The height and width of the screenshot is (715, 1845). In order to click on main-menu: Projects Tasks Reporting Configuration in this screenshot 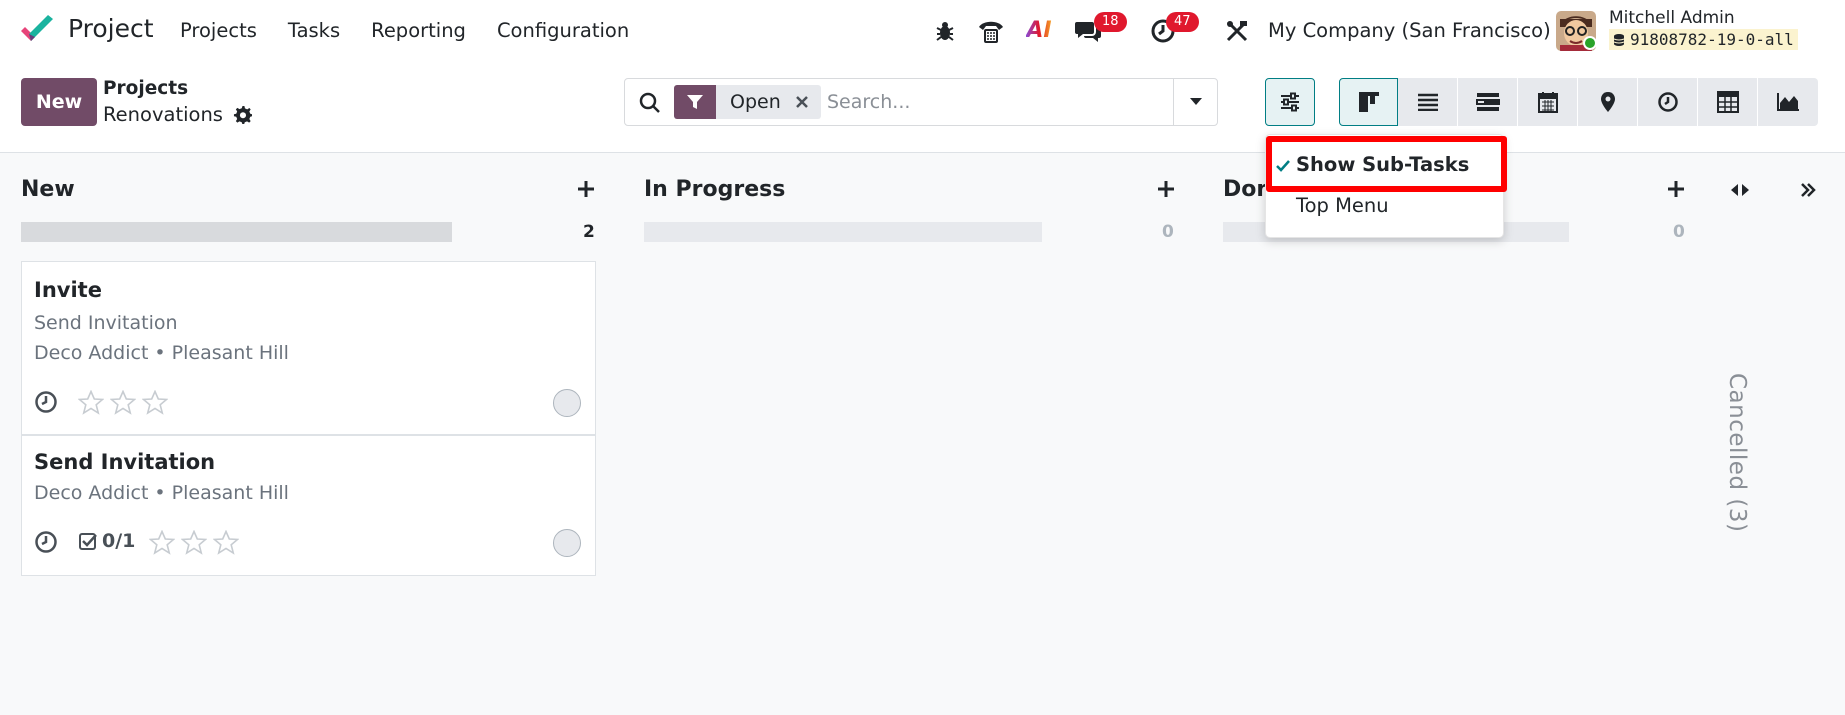, I will do `click(404, 30)`.